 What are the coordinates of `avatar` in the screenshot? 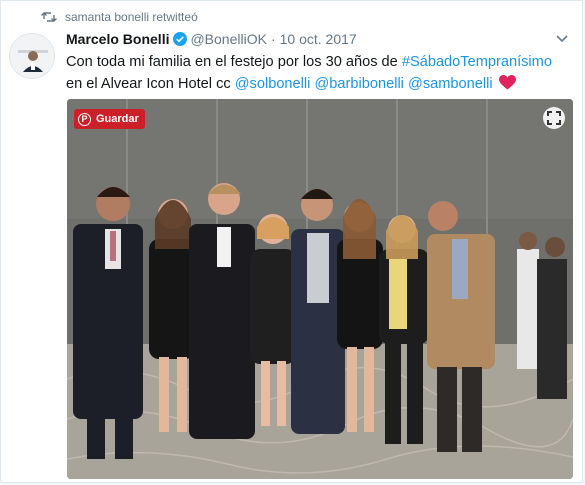 It's located at (32, 56).